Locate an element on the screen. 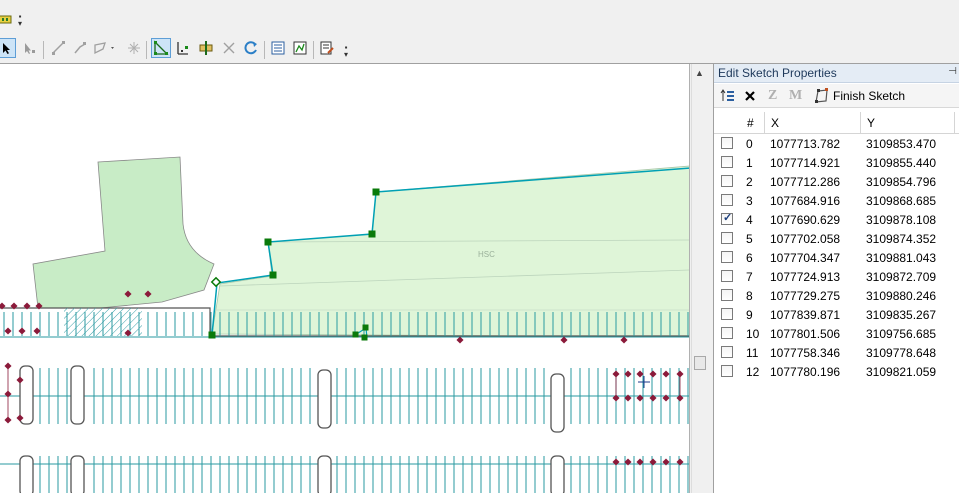 Image resolution: width=959 pixels, height=493 pixels. sketch-properties-icon is located at coordinates (300, 48).